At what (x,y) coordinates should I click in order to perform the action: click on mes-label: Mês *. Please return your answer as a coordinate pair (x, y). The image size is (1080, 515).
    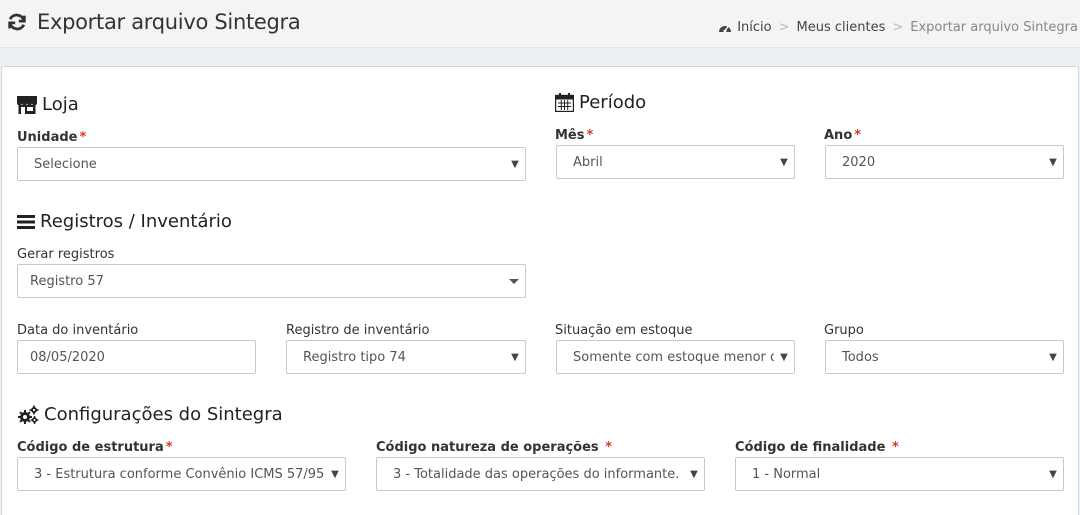
    Looking at the image, I should click on (574, 135).